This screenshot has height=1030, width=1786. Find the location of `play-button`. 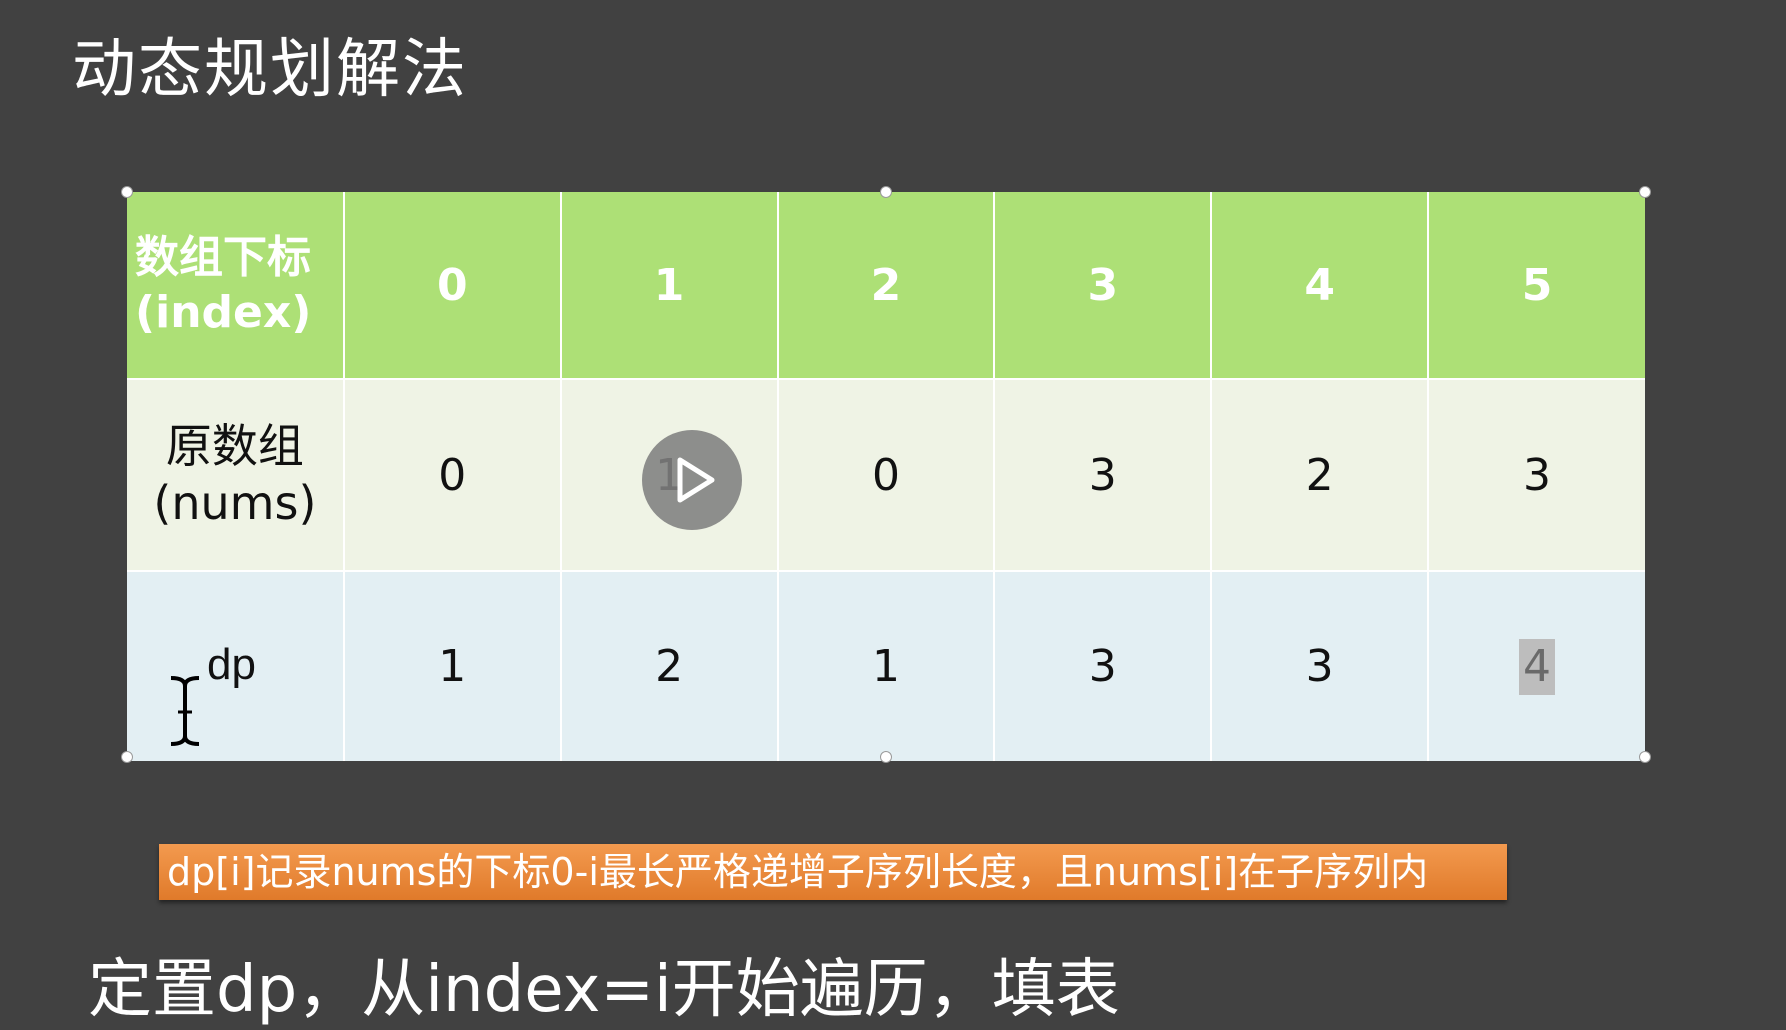

play-button is located at coordinates (692, 480).